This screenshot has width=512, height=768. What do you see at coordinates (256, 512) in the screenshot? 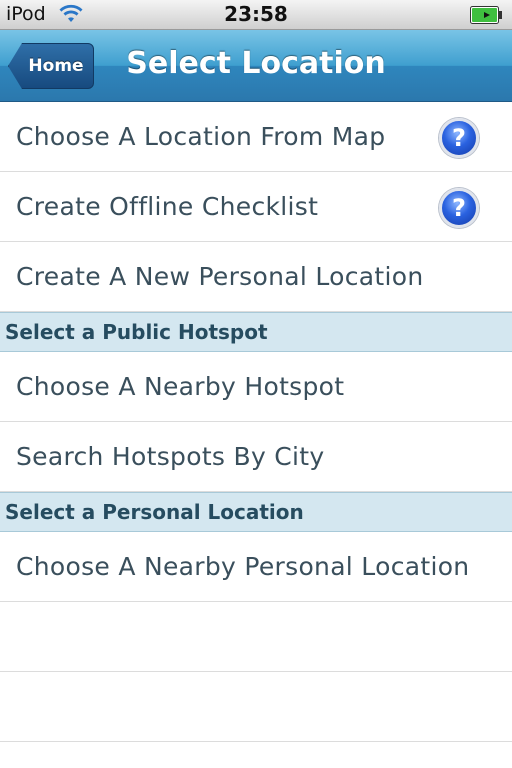
I see `section-header-personal-location: Select a Personal Location` at bounding box center [256, 512].